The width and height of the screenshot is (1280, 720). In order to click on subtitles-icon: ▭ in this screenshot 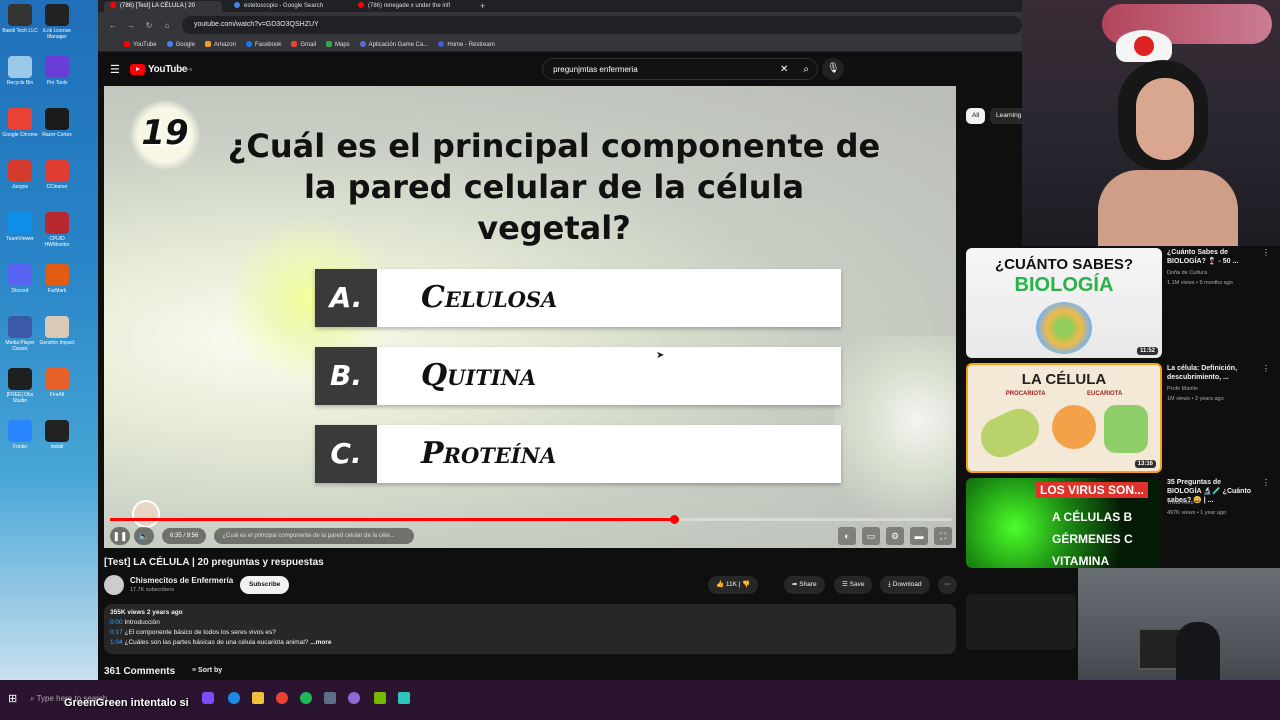, I will do `click(871, 536)`.